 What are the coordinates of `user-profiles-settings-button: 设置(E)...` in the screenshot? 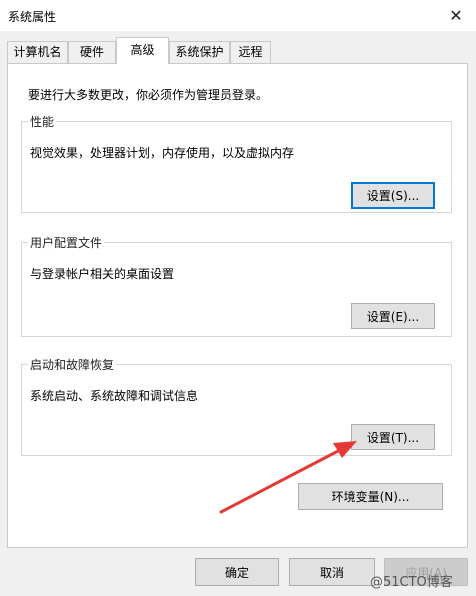 It's located at (393, 316).